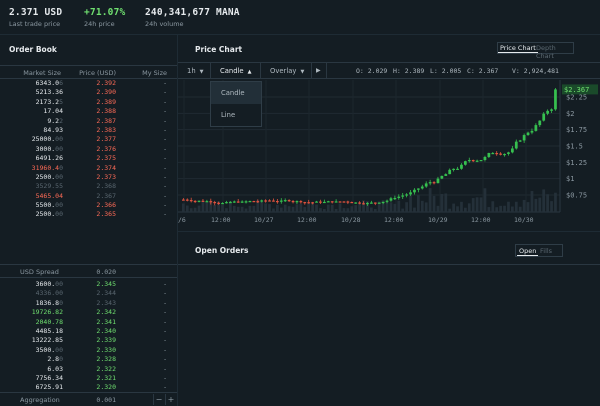 This screenshot has width=600, height=406. Describe the element at coordinates (106, 129) in the screenshot. I see `price-value: 2.383` at that location.